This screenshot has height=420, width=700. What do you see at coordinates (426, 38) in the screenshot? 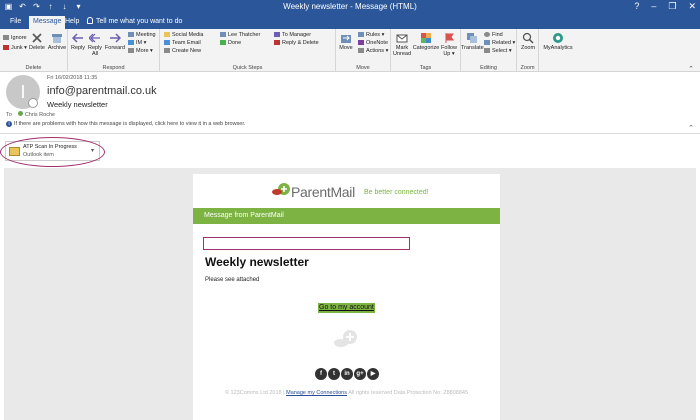
I see `categorize-icon` at bounding box center [426, 38].